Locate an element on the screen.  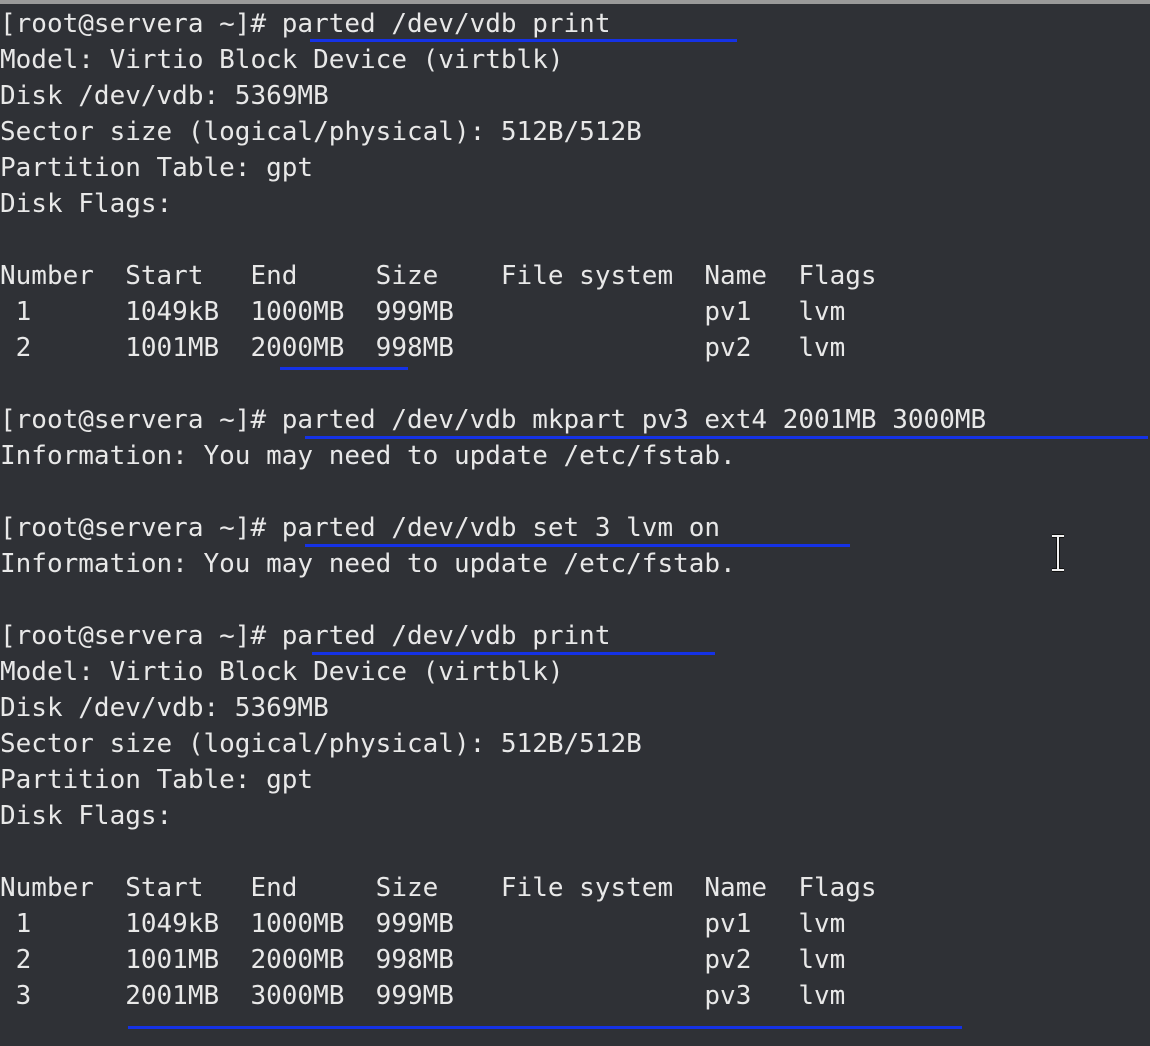
terminal-line-partition-1-b: 1 1049kB 1000MB 999MB pv1 lvm is located at coordinates (423, 924).